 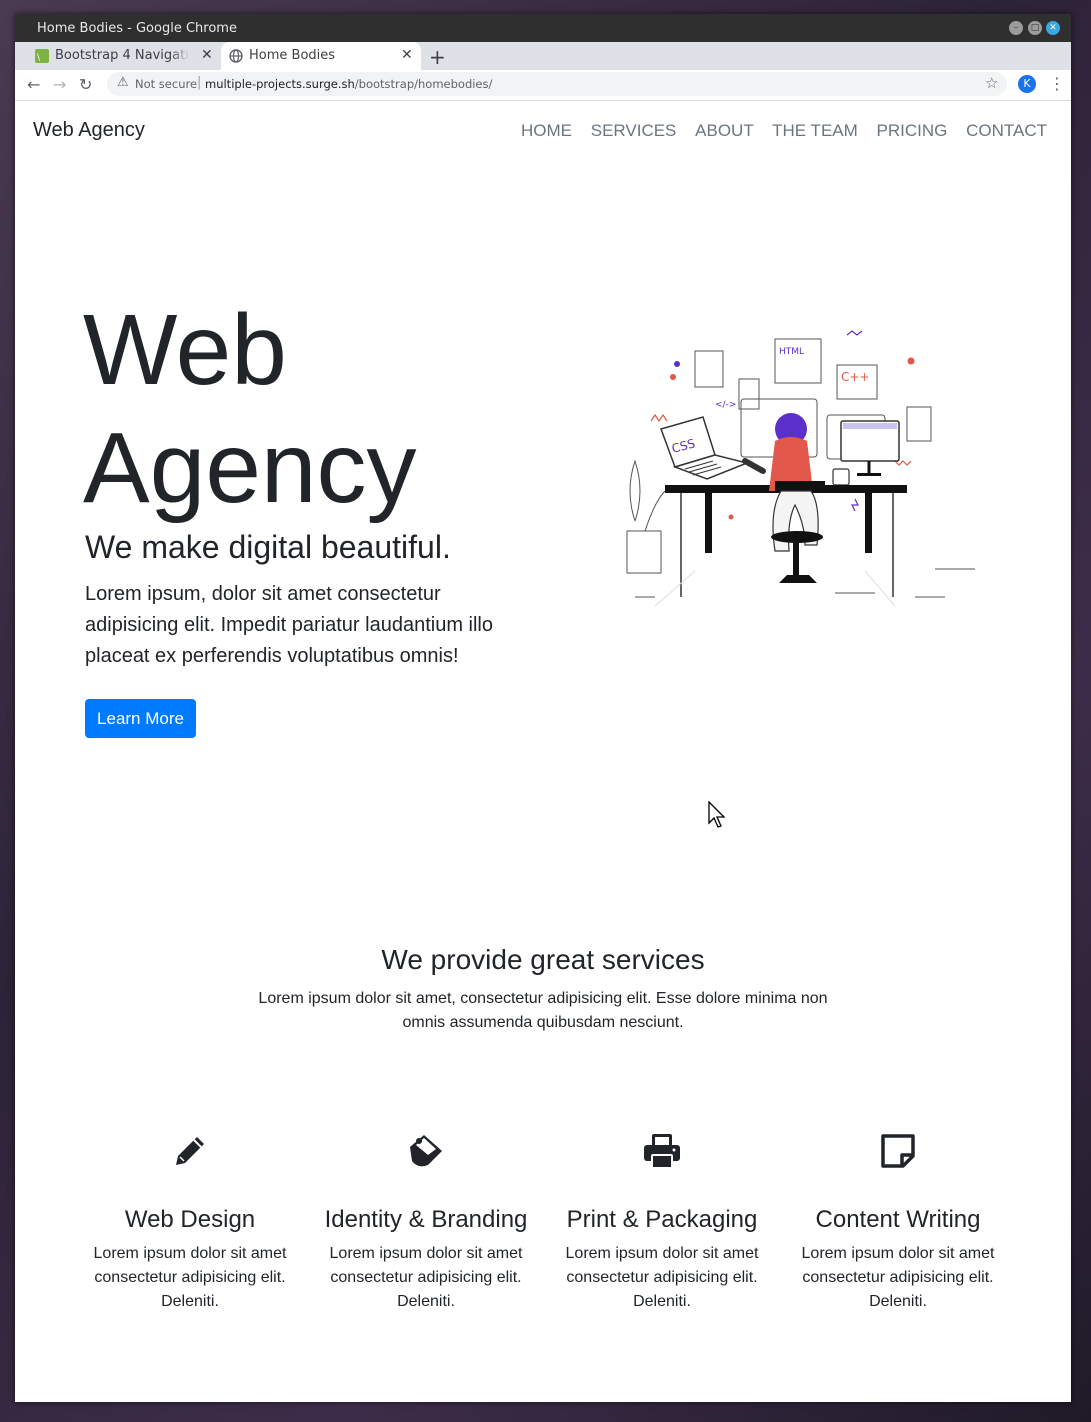 I want to click on not-secure-label: Not secure, so click(x=166, y=84).